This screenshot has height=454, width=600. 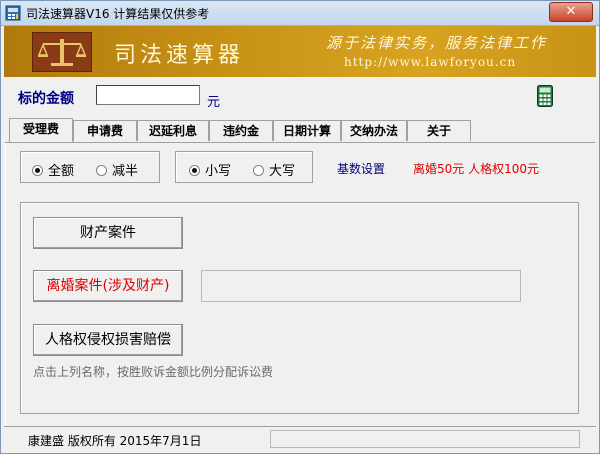 I want to click on close-button: ✕, so click(x=571, y=12).